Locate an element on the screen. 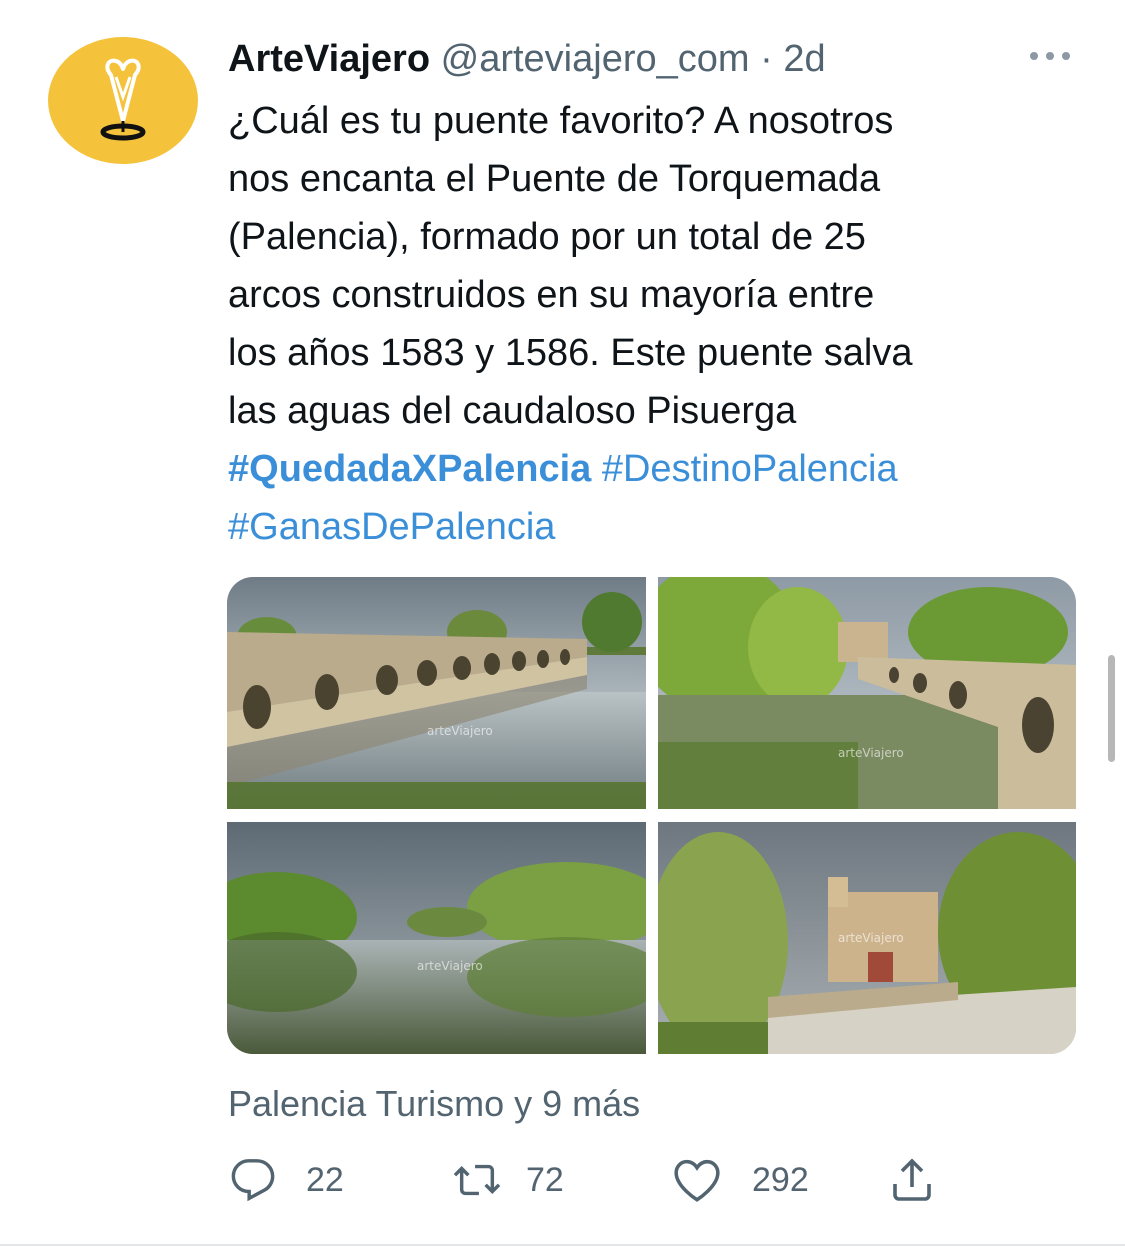  tagged-users: Palencia Turismo y 9 más is located at coordinates (434, 1104).